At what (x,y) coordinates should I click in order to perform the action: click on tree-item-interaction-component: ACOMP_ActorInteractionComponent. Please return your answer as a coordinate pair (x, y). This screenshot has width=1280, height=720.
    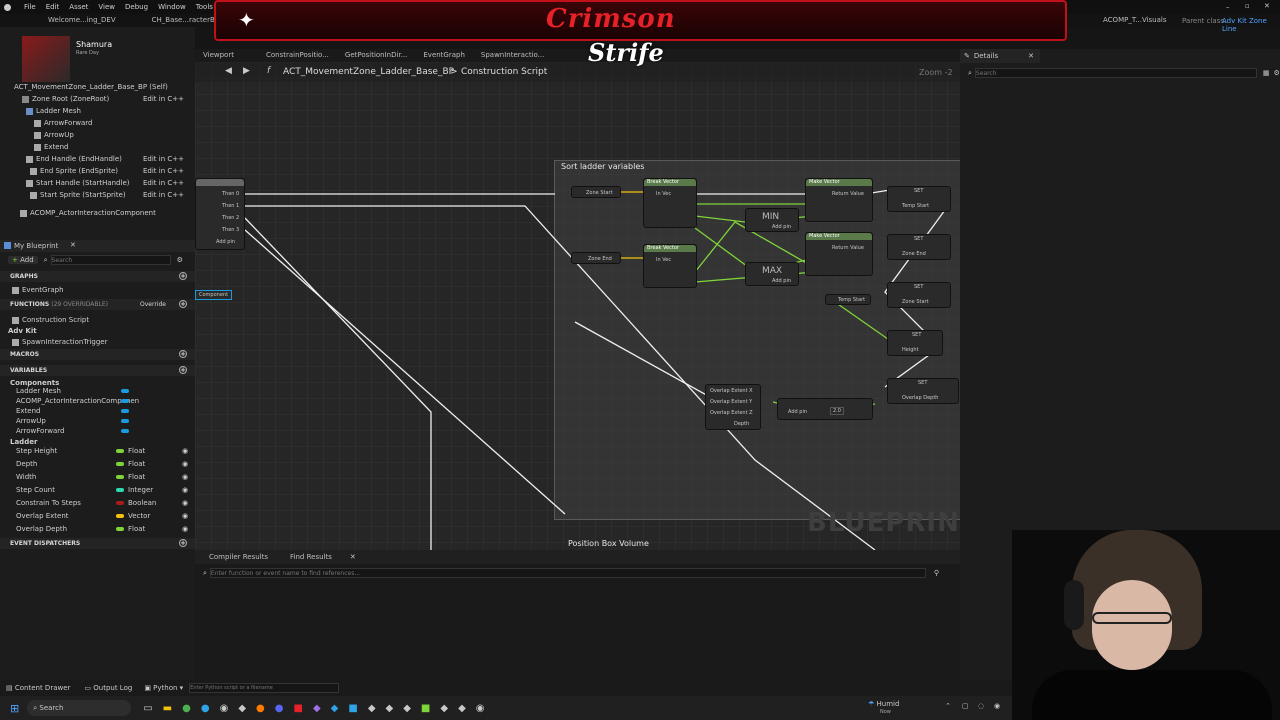
    Looking at the image, I should click on (95, 213).